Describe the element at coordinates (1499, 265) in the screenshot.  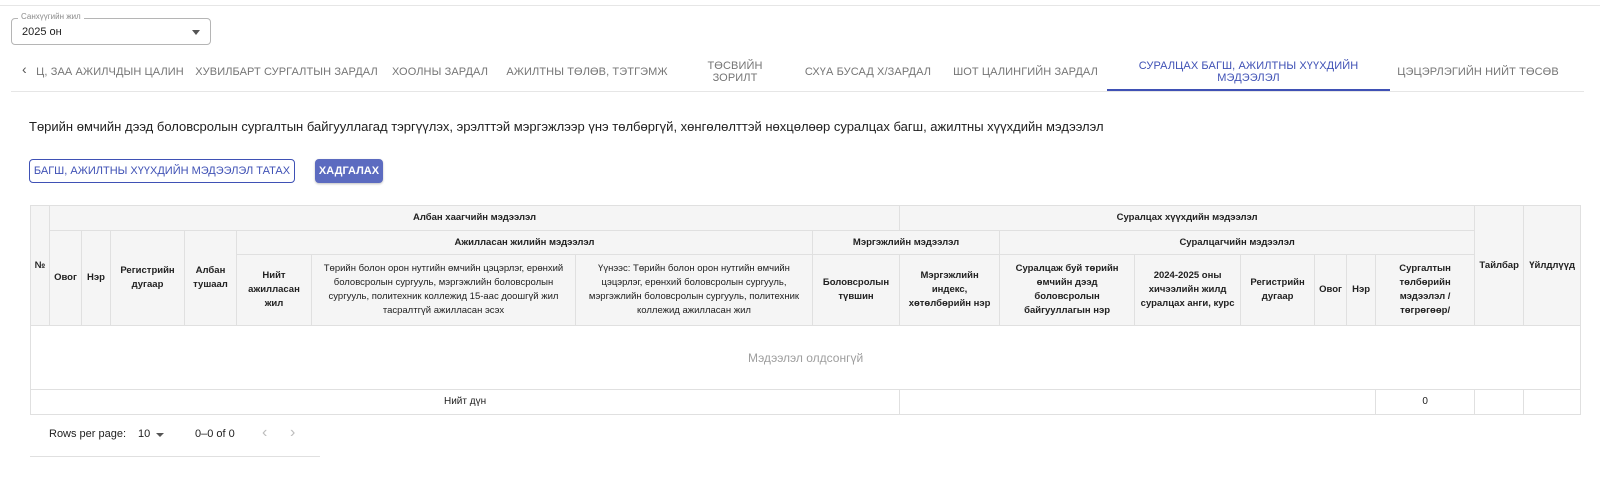
I see `col-note: Тайлбар` at that location.